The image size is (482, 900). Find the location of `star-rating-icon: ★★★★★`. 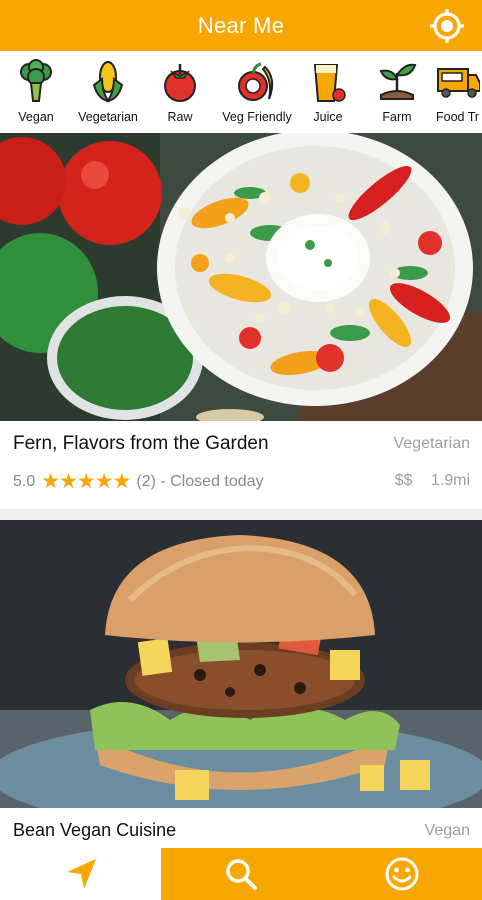

star-rating-icon: ★★★★★ is located at coordinates (86, 481).